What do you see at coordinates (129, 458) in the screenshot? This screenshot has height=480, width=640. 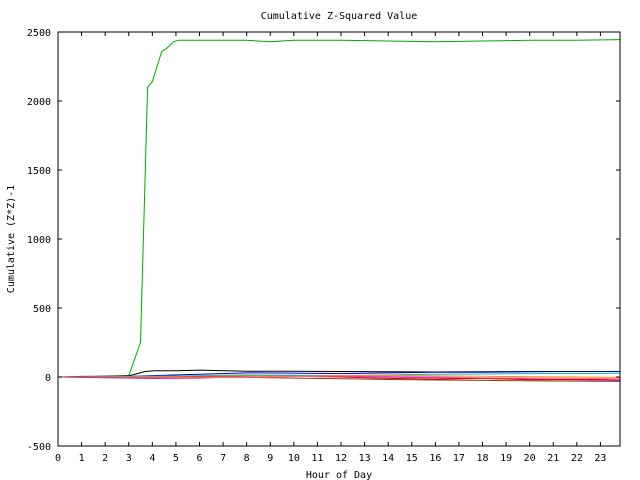 I see `x-tick-label: 3` at bounding box center [129, 458].